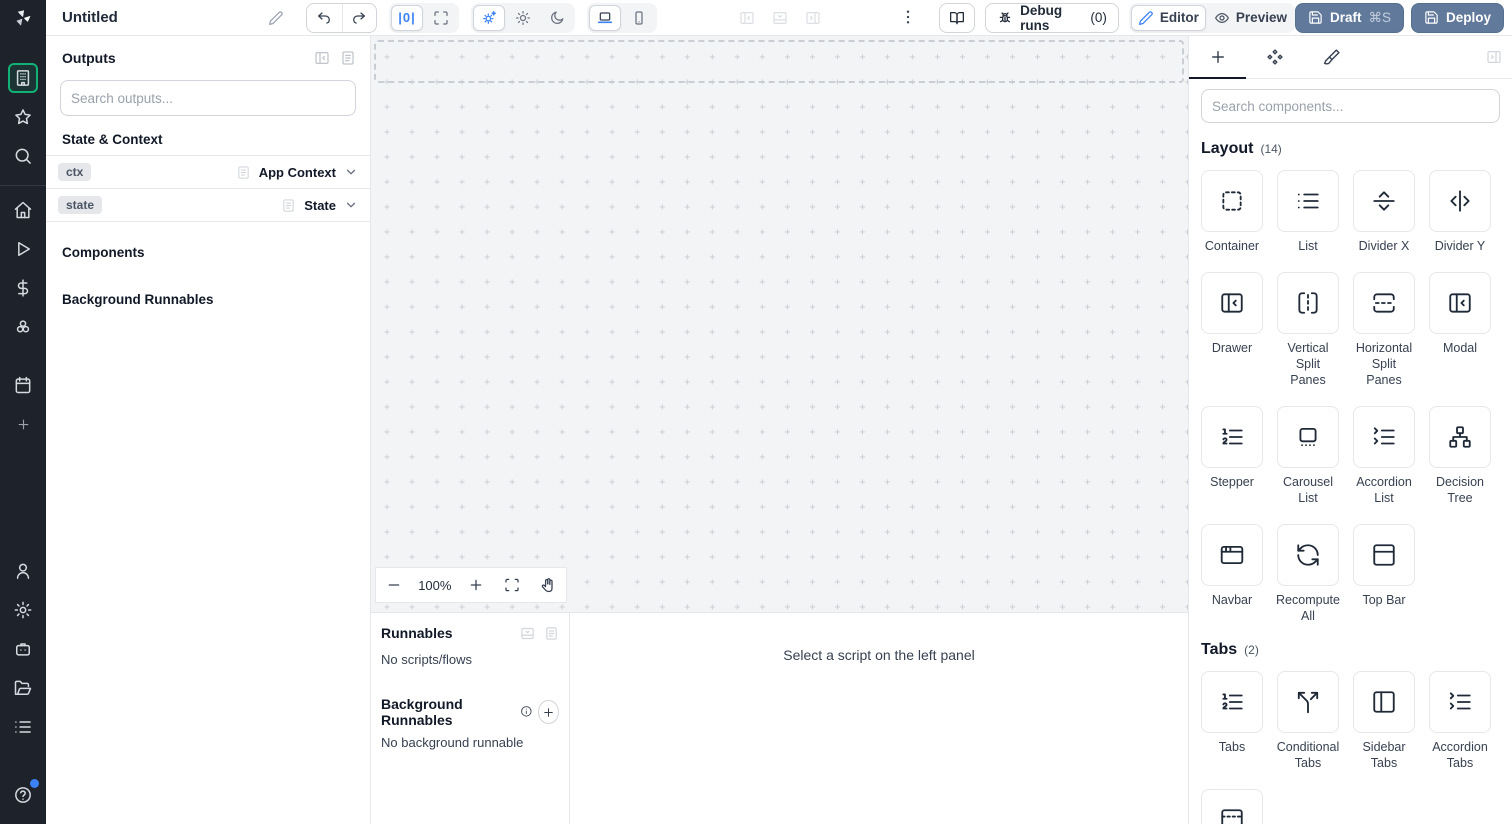  Describe the element at coordinates (441, 18) in the screenshot. I see `expand-canvas-button` at that location.